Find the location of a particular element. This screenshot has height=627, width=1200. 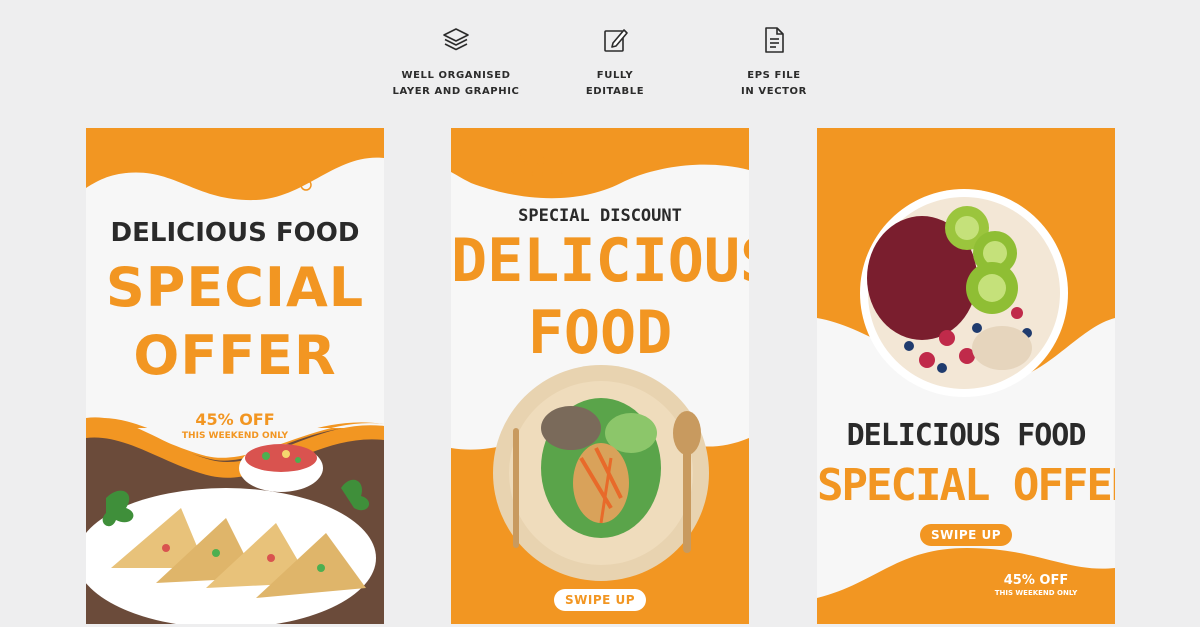

card2-discount: 45% OFF is located at coordinates (532, 161).